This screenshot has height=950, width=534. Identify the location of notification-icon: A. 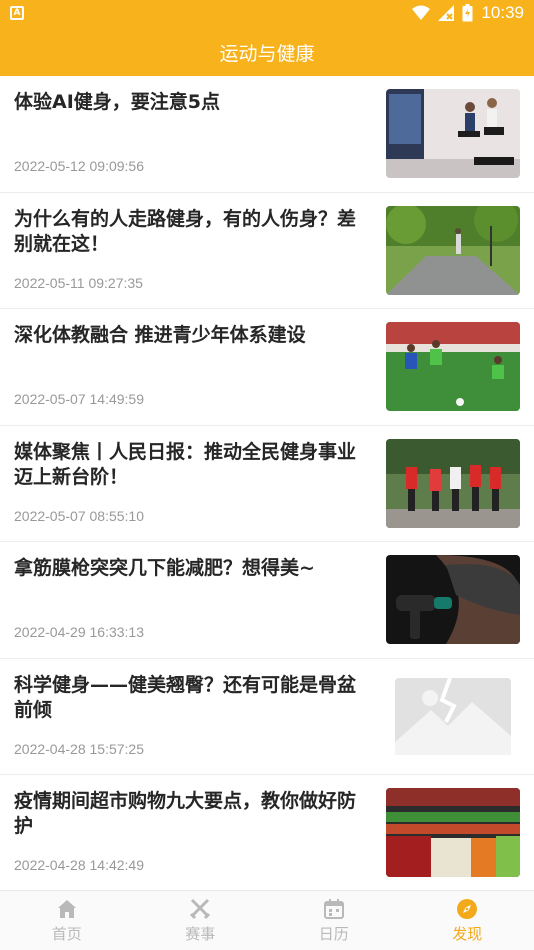
(17, 13).